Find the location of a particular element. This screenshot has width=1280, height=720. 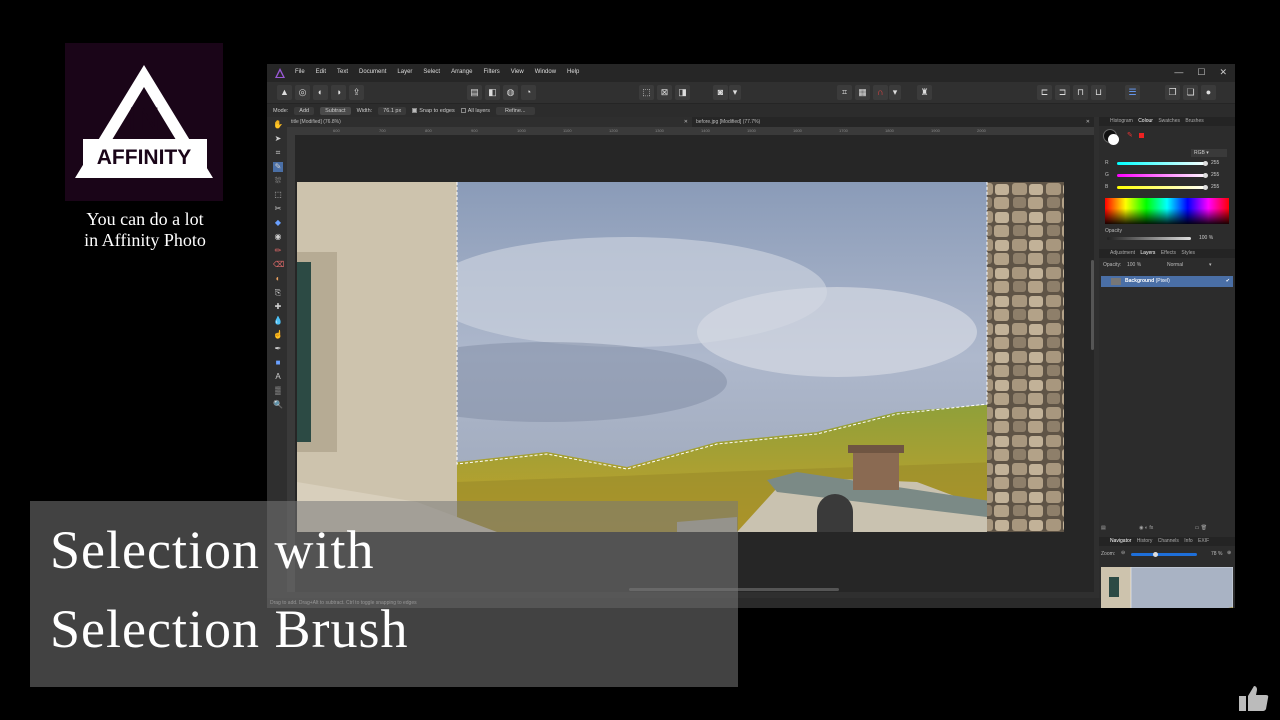

r-value: 255 is located at coordinates (1215, 163).